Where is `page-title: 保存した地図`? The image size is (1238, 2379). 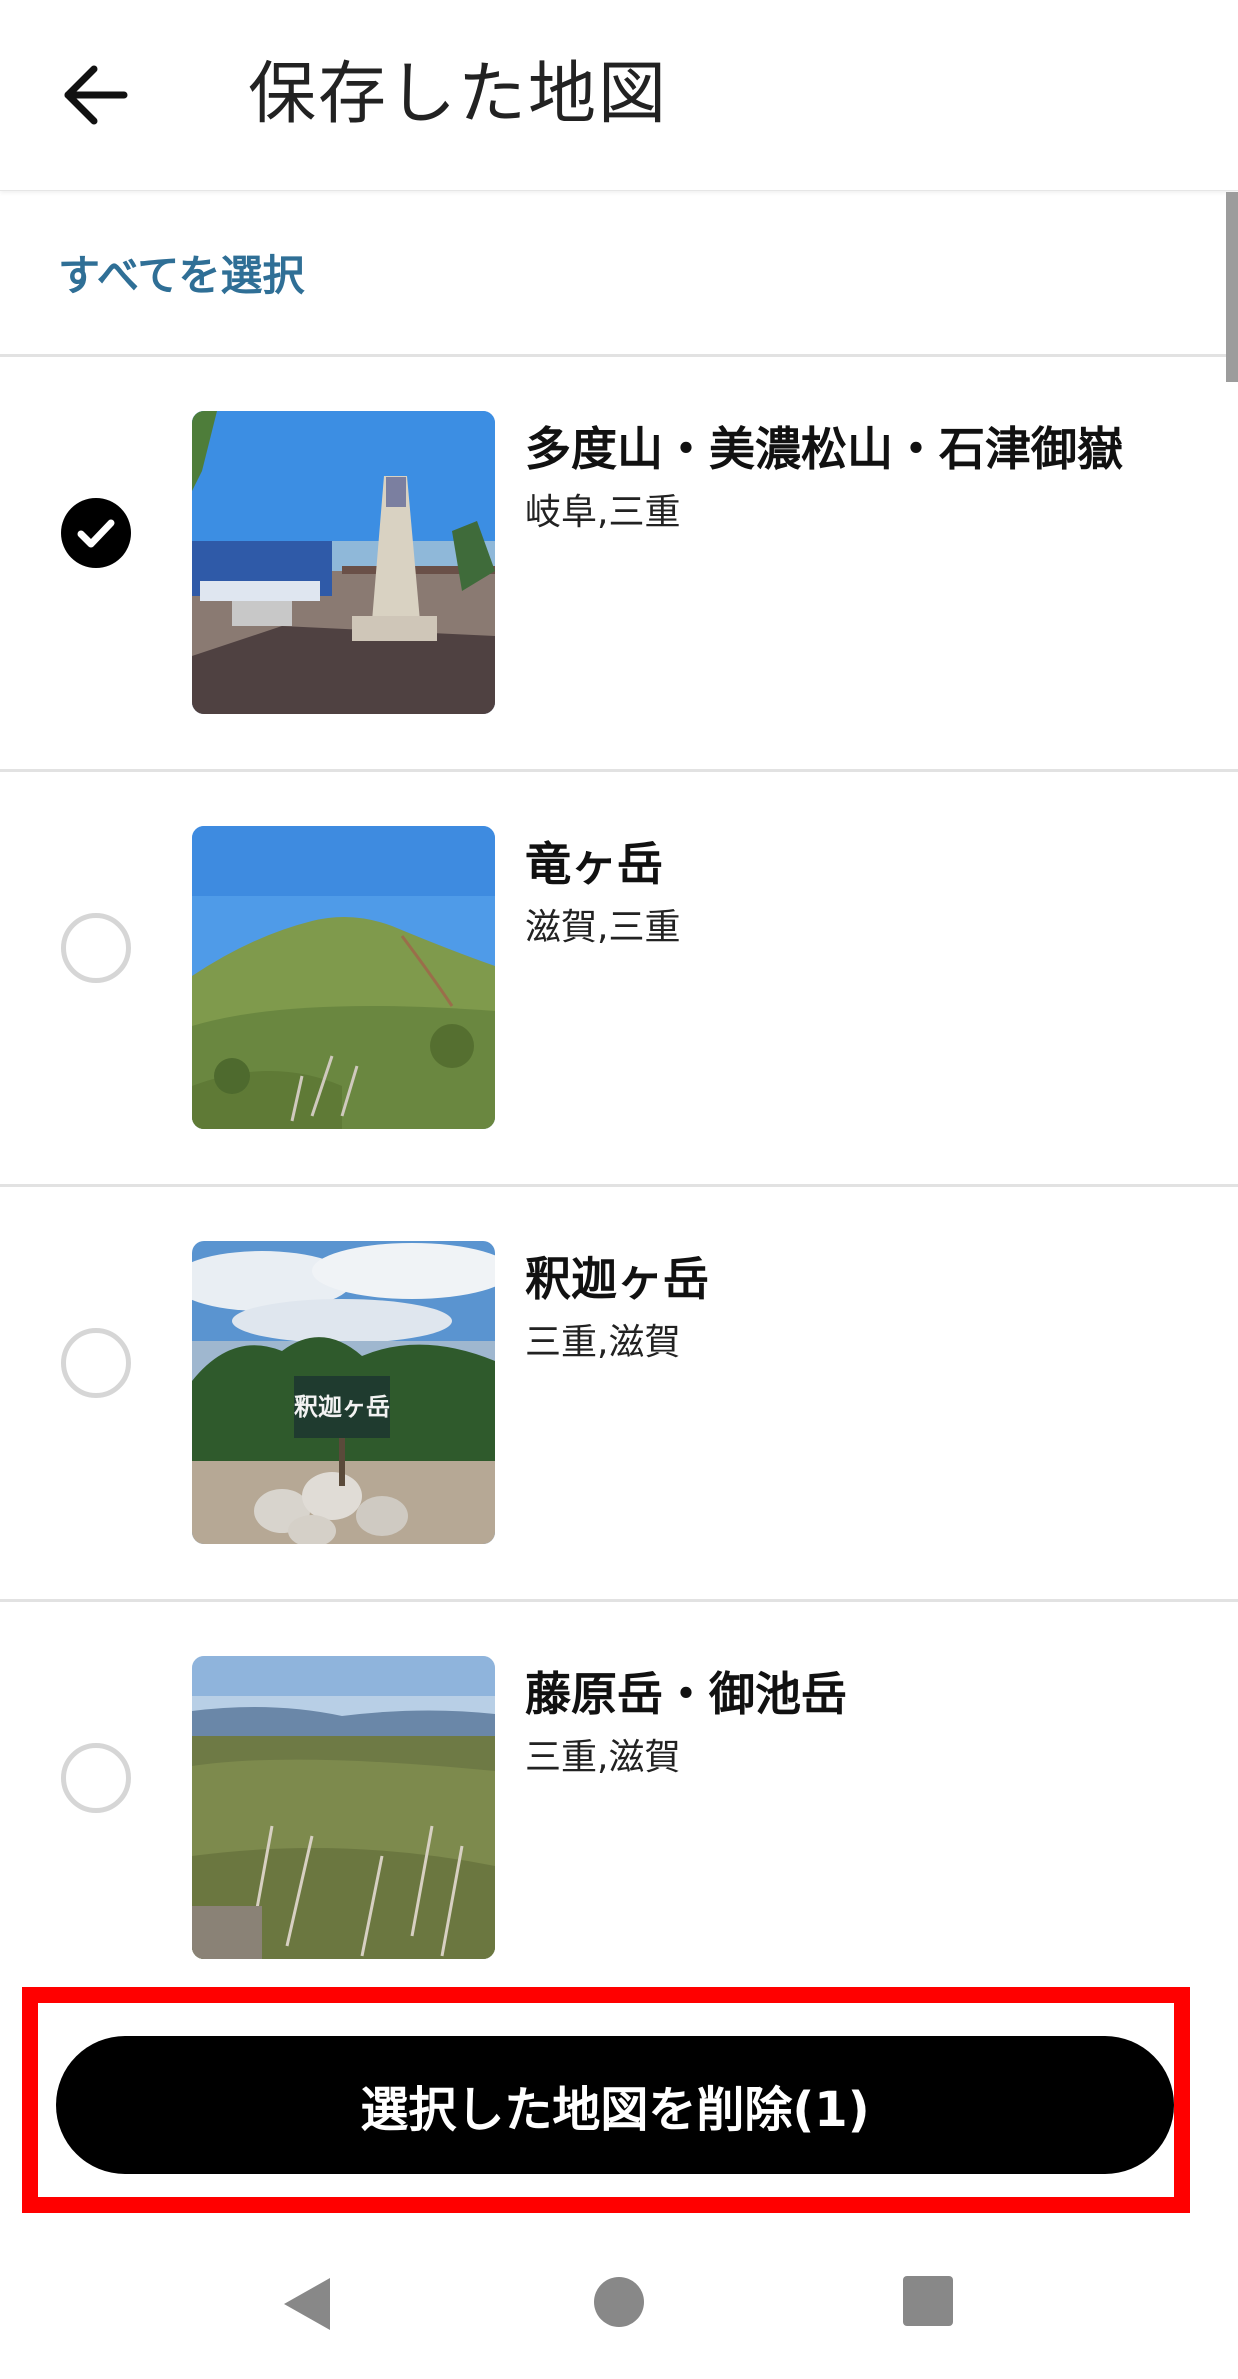
page-title: 保存した地図 is located at coordinates (458, 94).